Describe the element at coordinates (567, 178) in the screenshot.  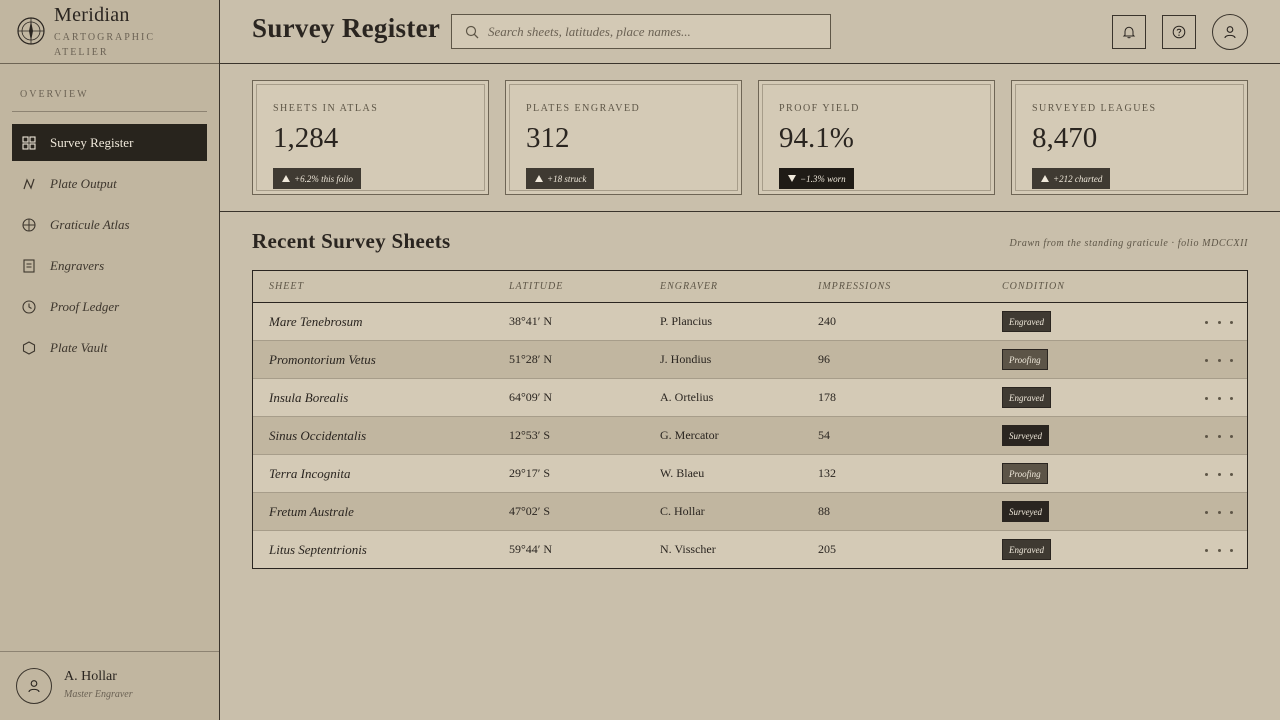
I see `stat-delta: +18 struck` at that location.